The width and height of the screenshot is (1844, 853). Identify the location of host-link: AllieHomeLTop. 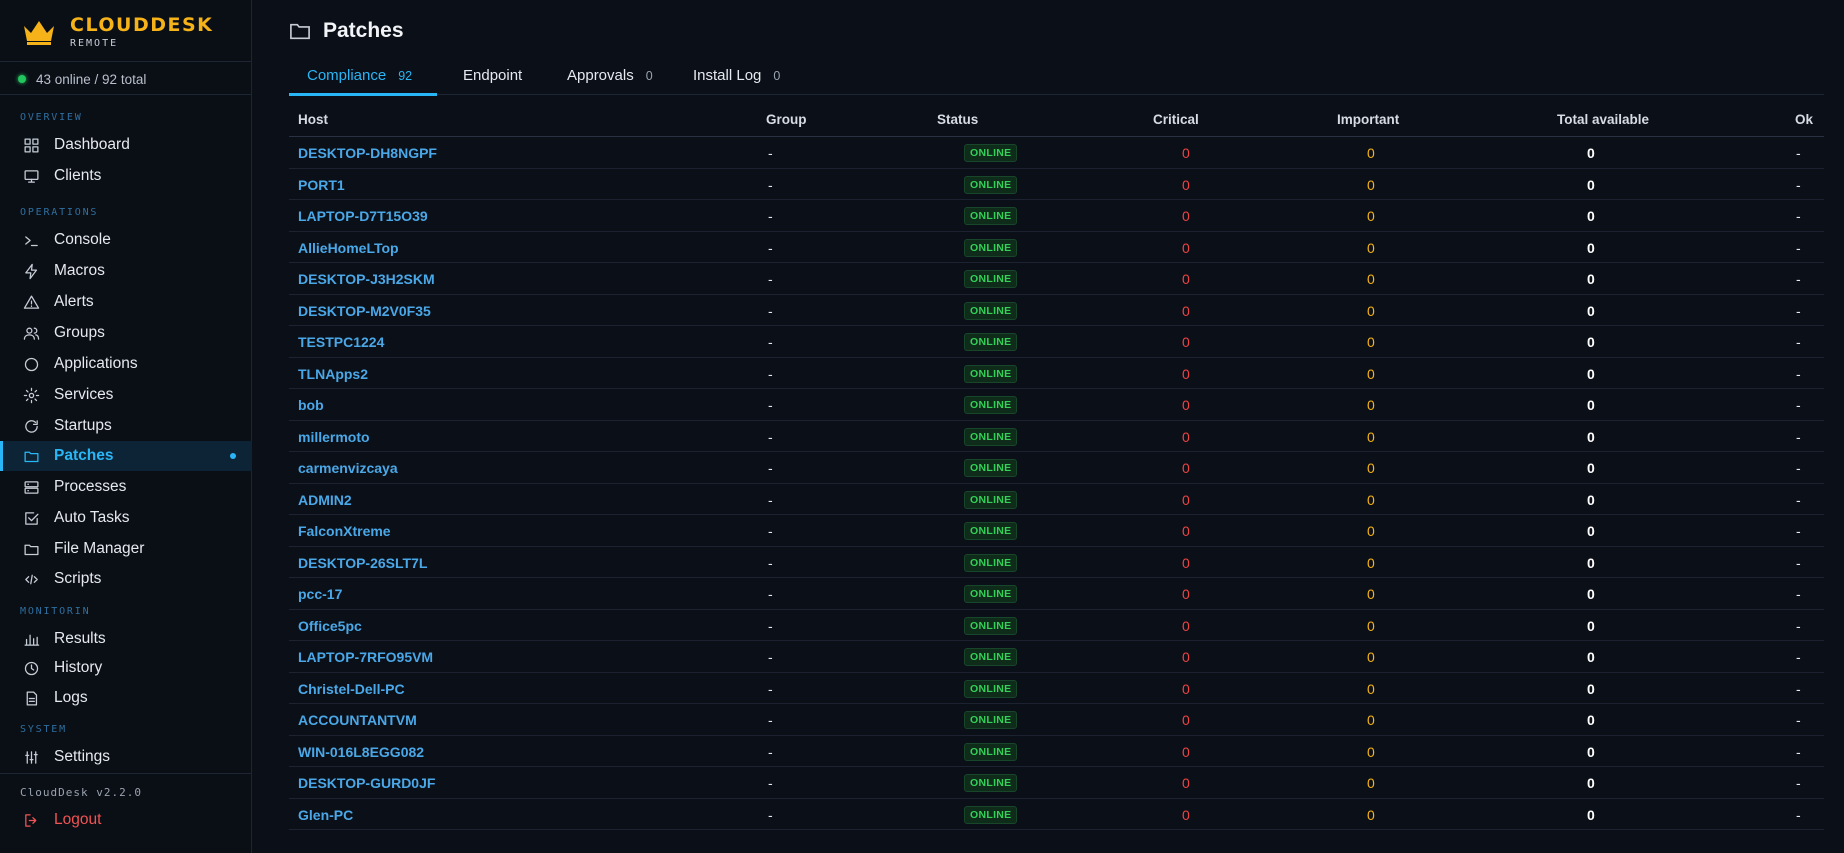
(348, 248).